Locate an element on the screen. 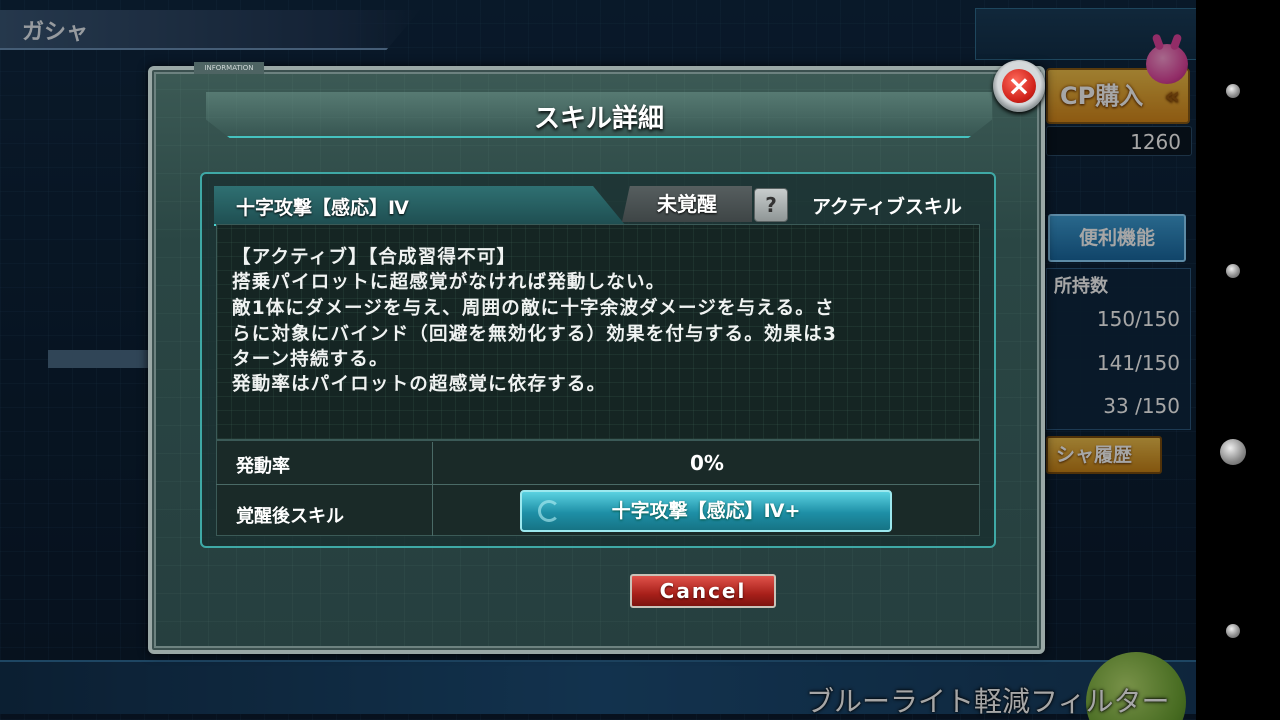 The image size is (1280, 720). description-line: 【アクティブ】【合成習得不可】 is located at coordinates (374, 257).